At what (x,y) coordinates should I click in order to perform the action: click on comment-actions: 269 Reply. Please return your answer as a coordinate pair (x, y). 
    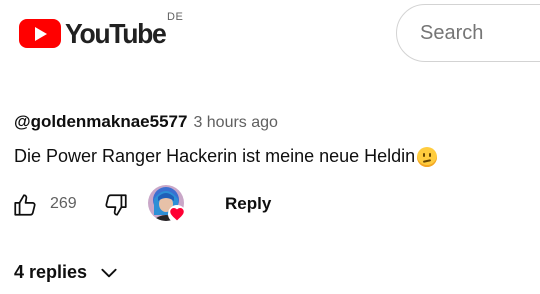
    Looking at the image, I should click on (270, 204).